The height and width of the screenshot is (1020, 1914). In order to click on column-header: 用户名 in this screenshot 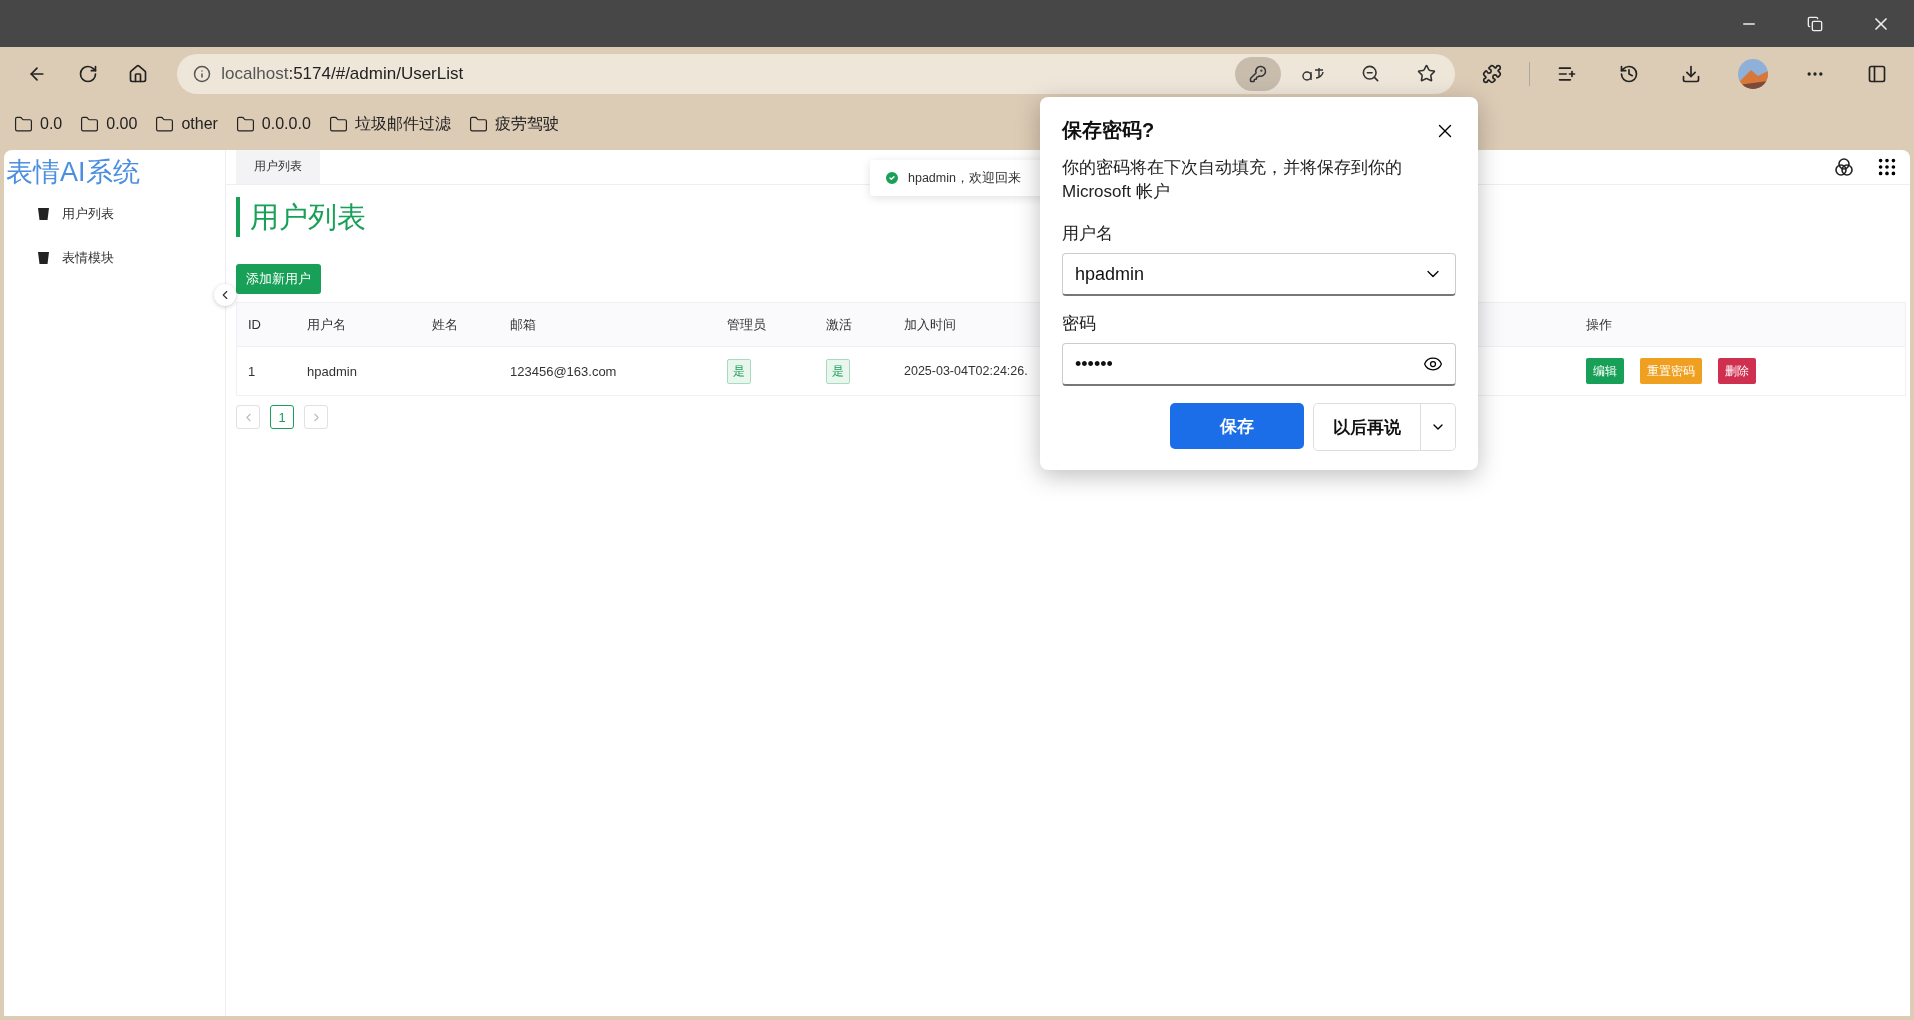, I will do `click(326, 324)`.